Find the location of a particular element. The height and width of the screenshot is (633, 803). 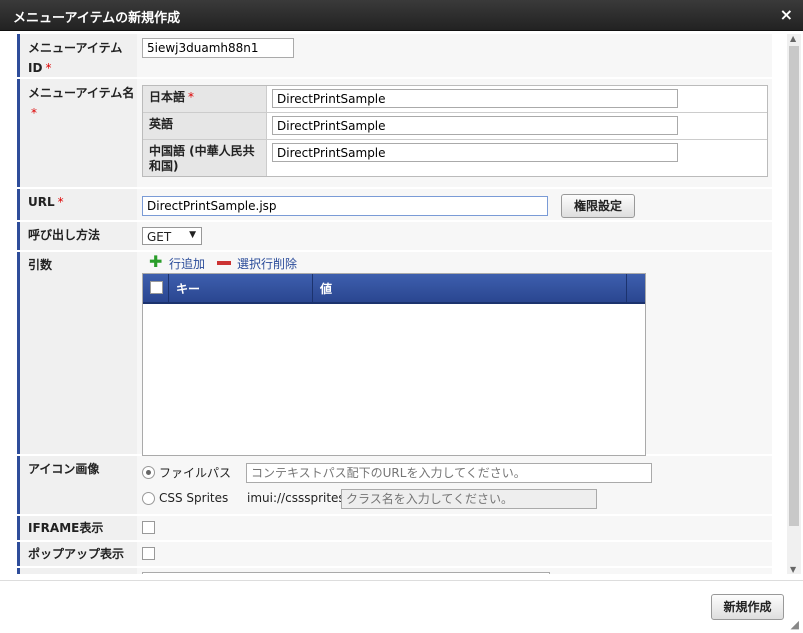

add-row-link: 行追加 is located at coordinates (187, 263).